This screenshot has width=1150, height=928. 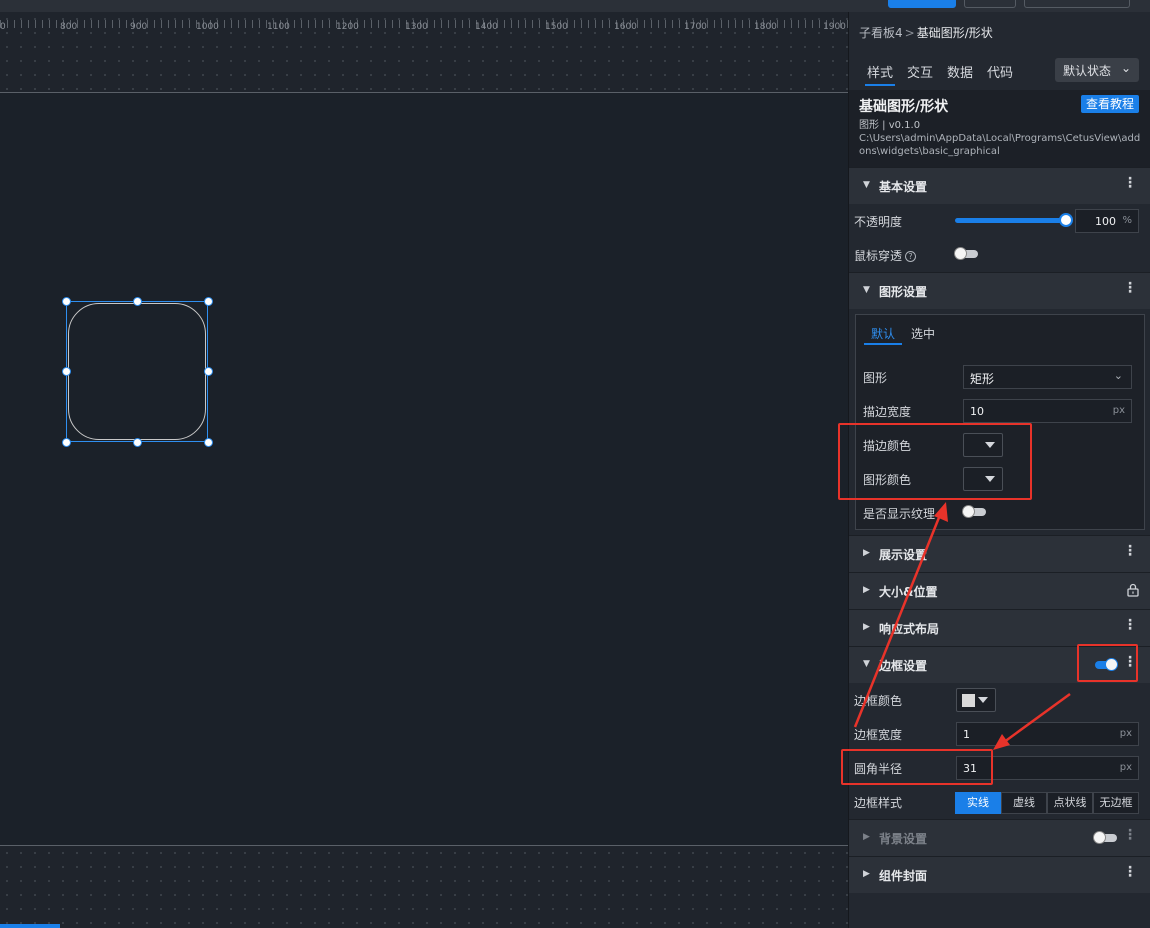 I want to click on annotation-box-corner-radius, so click(x=917, y=767).